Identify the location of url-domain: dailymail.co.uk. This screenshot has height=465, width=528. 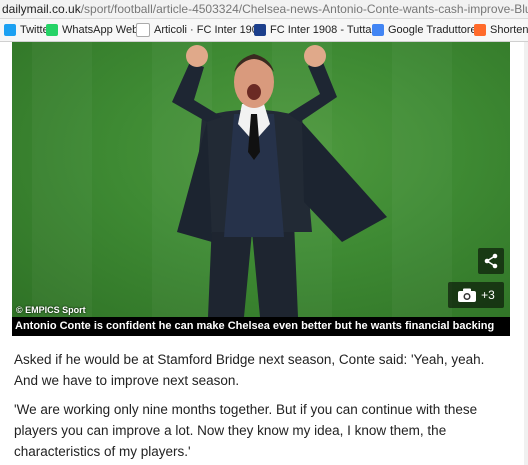
(41, 9).